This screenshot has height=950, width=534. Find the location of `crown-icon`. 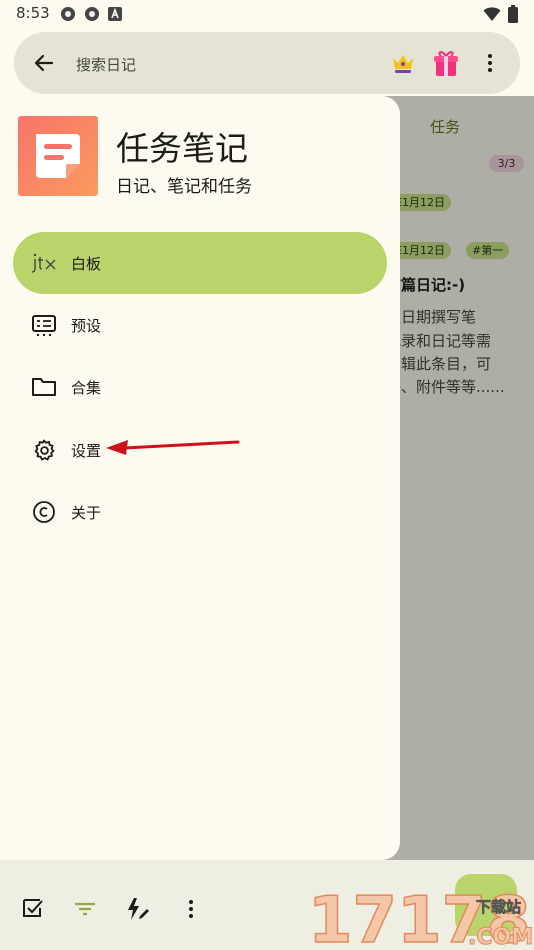

crown-icon is located at coordinates (403, 63).